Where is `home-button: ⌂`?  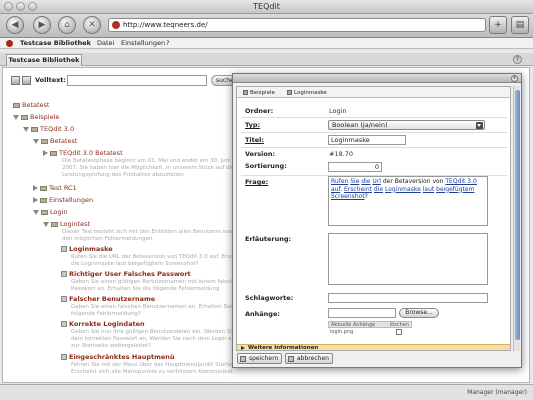 home-button: ⌂ is located at coordinates (67, 25).